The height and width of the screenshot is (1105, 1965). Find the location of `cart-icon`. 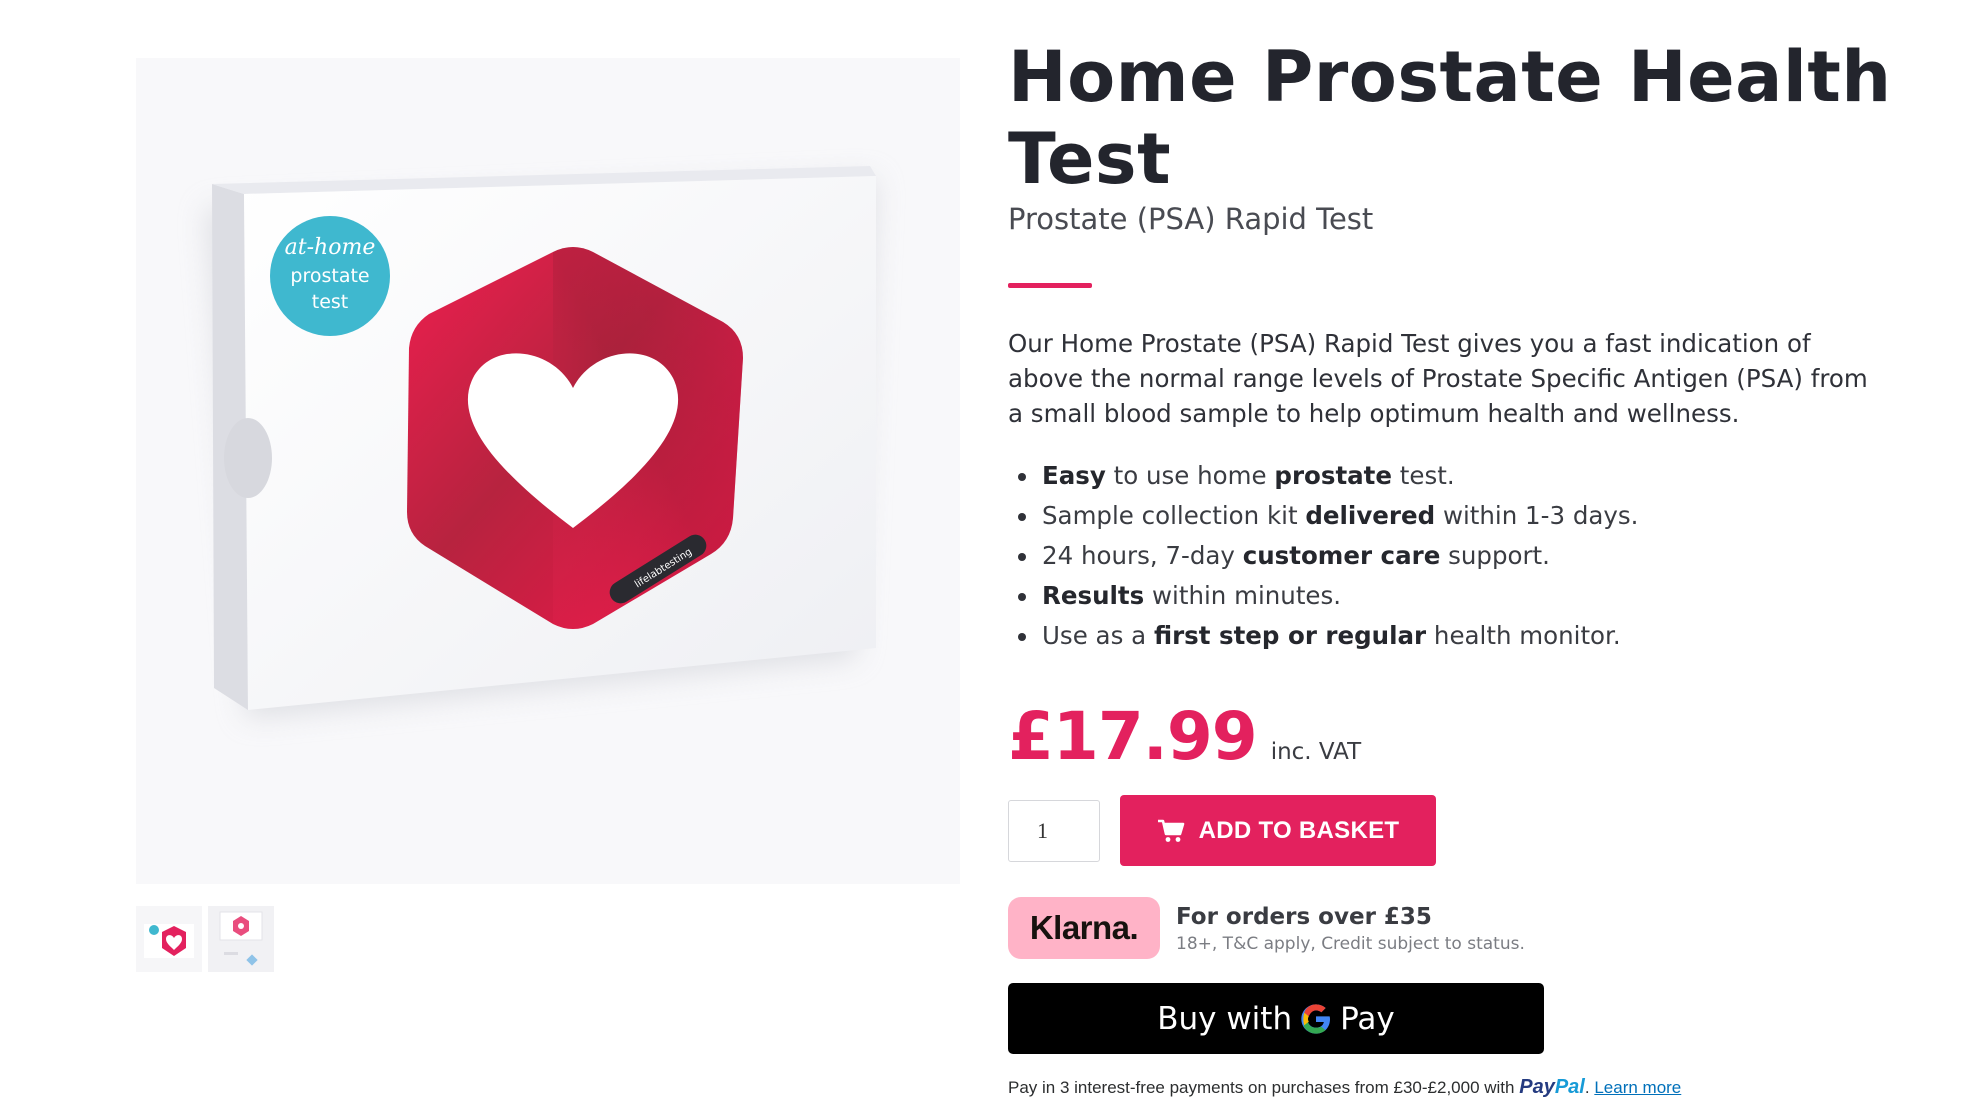

cart-icon is located at coordinates (1171, 831).